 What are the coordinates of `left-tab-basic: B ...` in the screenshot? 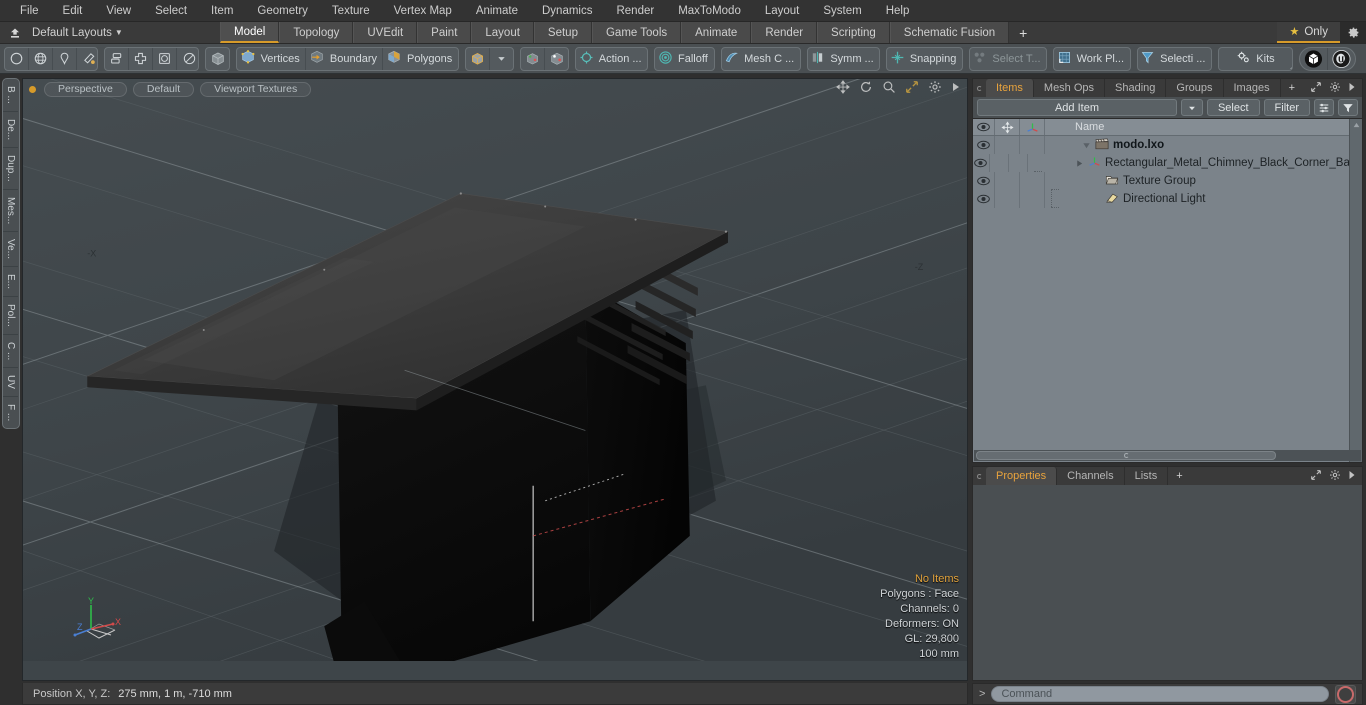 It's located at (10, 95).